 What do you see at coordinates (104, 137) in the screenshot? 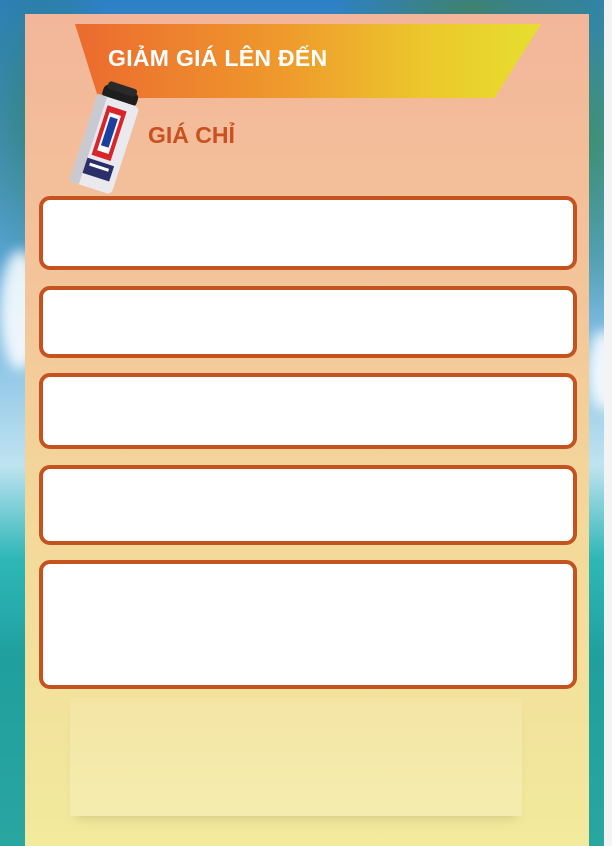
I see `spray-can-icon` at bounding box center [104, 137].